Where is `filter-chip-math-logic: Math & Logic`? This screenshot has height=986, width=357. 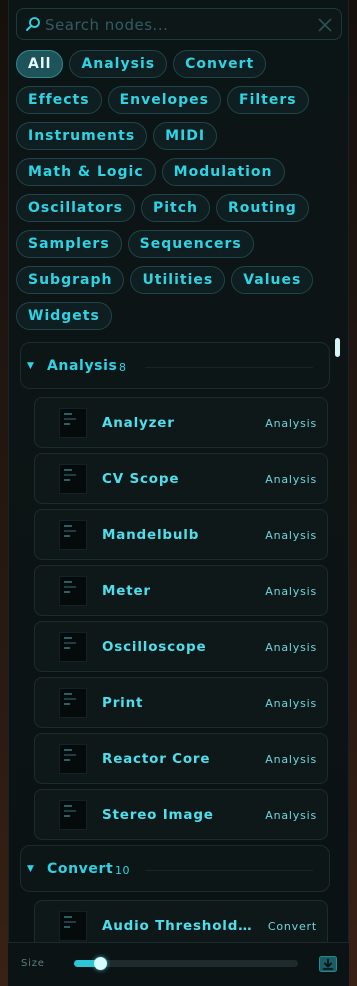
filter-chip-math-logic: Math & Logic is located at coordinates (86, 172).